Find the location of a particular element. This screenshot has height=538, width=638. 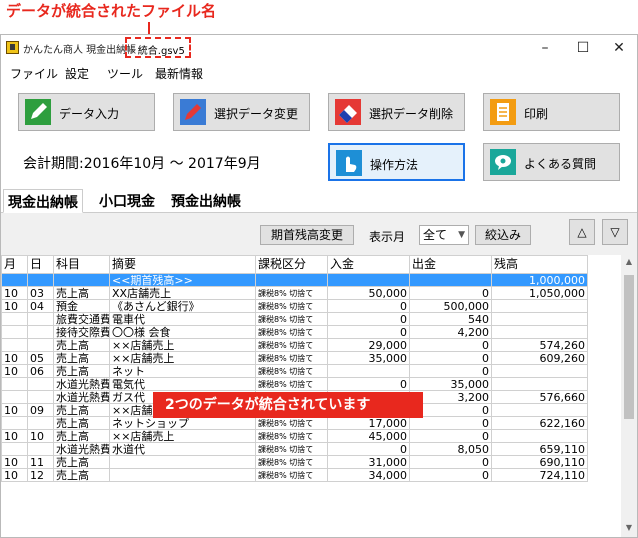

cell-tax-class is located at coordinates (291, 280).